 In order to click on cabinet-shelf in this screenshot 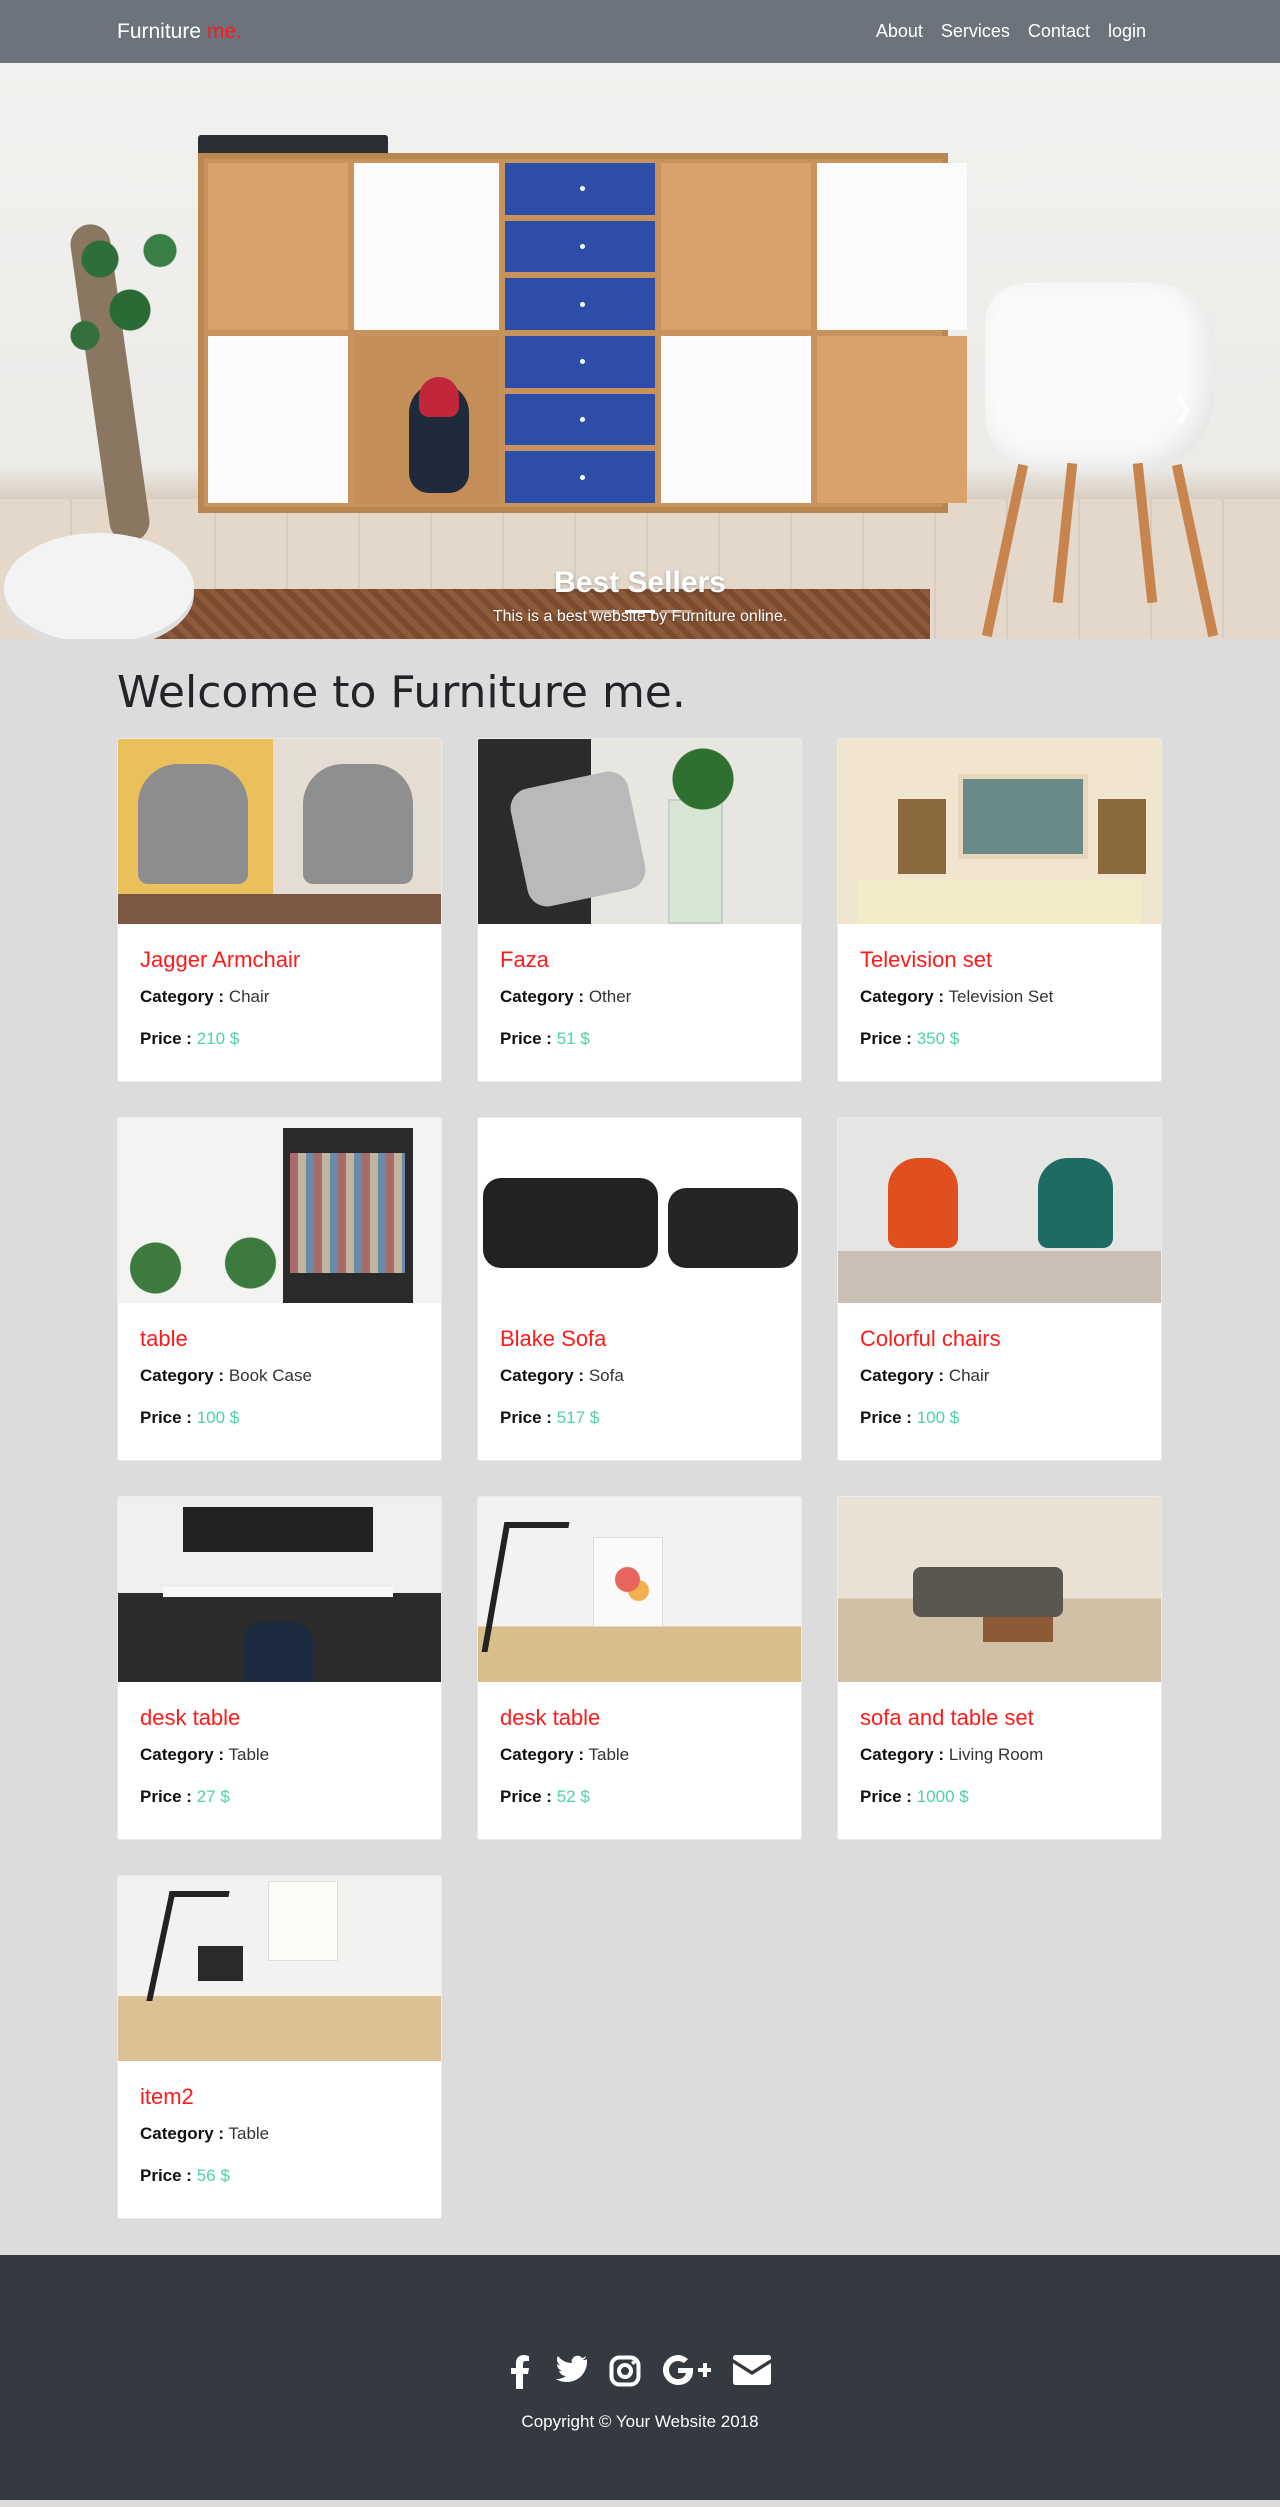, I will do `click(736, 246)`.